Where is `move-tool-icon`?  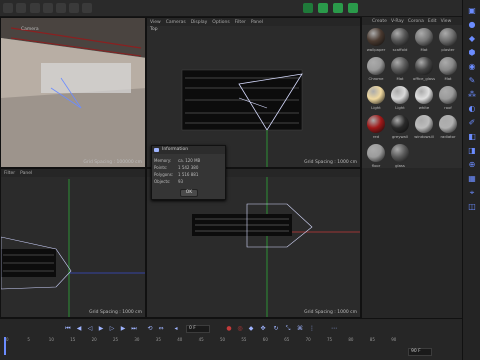 move-tool-icon is located at coordinates (48, 8).